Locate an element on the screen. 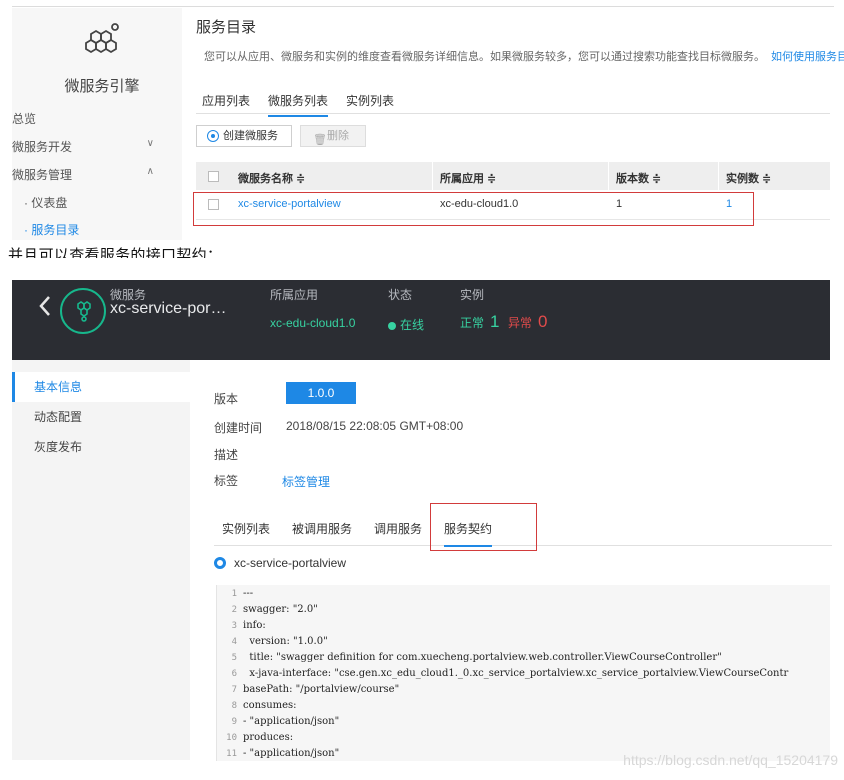 This screenshot has width=844, height=780. tab-app-list: 应用列表 is located at coordinates (226, 103).